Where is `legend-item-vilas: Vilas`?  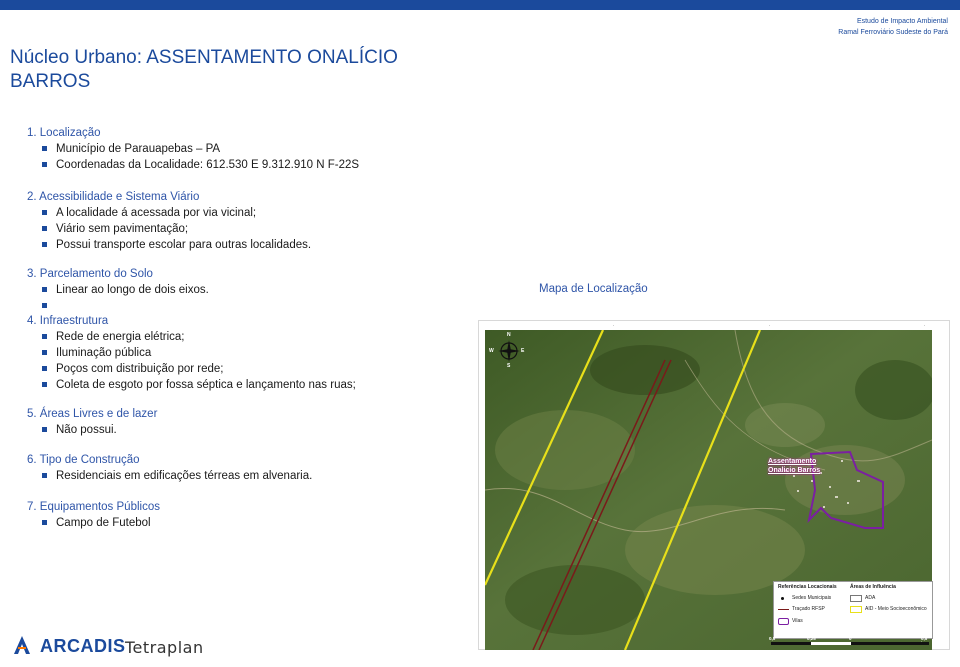 legend-item-vilas: Vilas is located at coordinates (790, 621).